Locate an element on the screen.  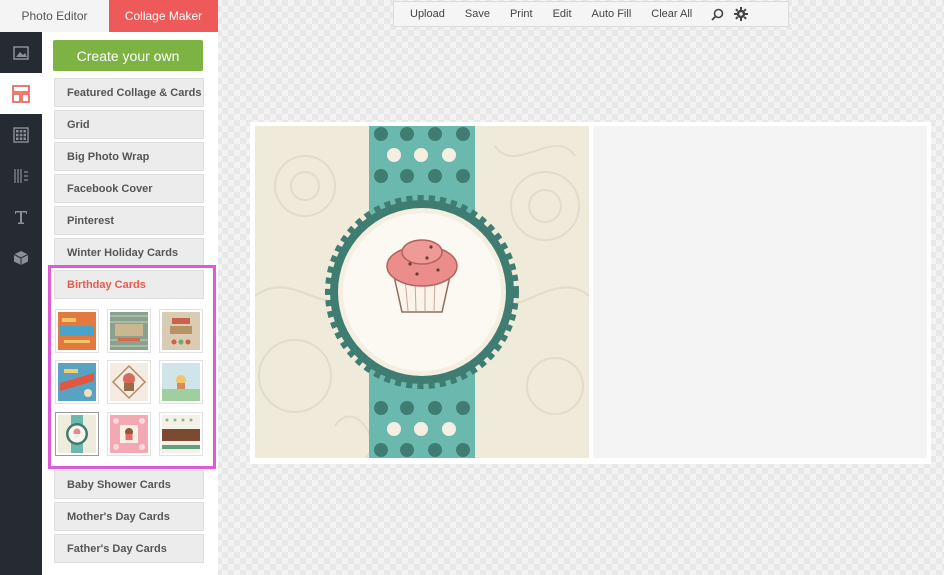
category-grid: Grid is located at coordinates (129, 124).